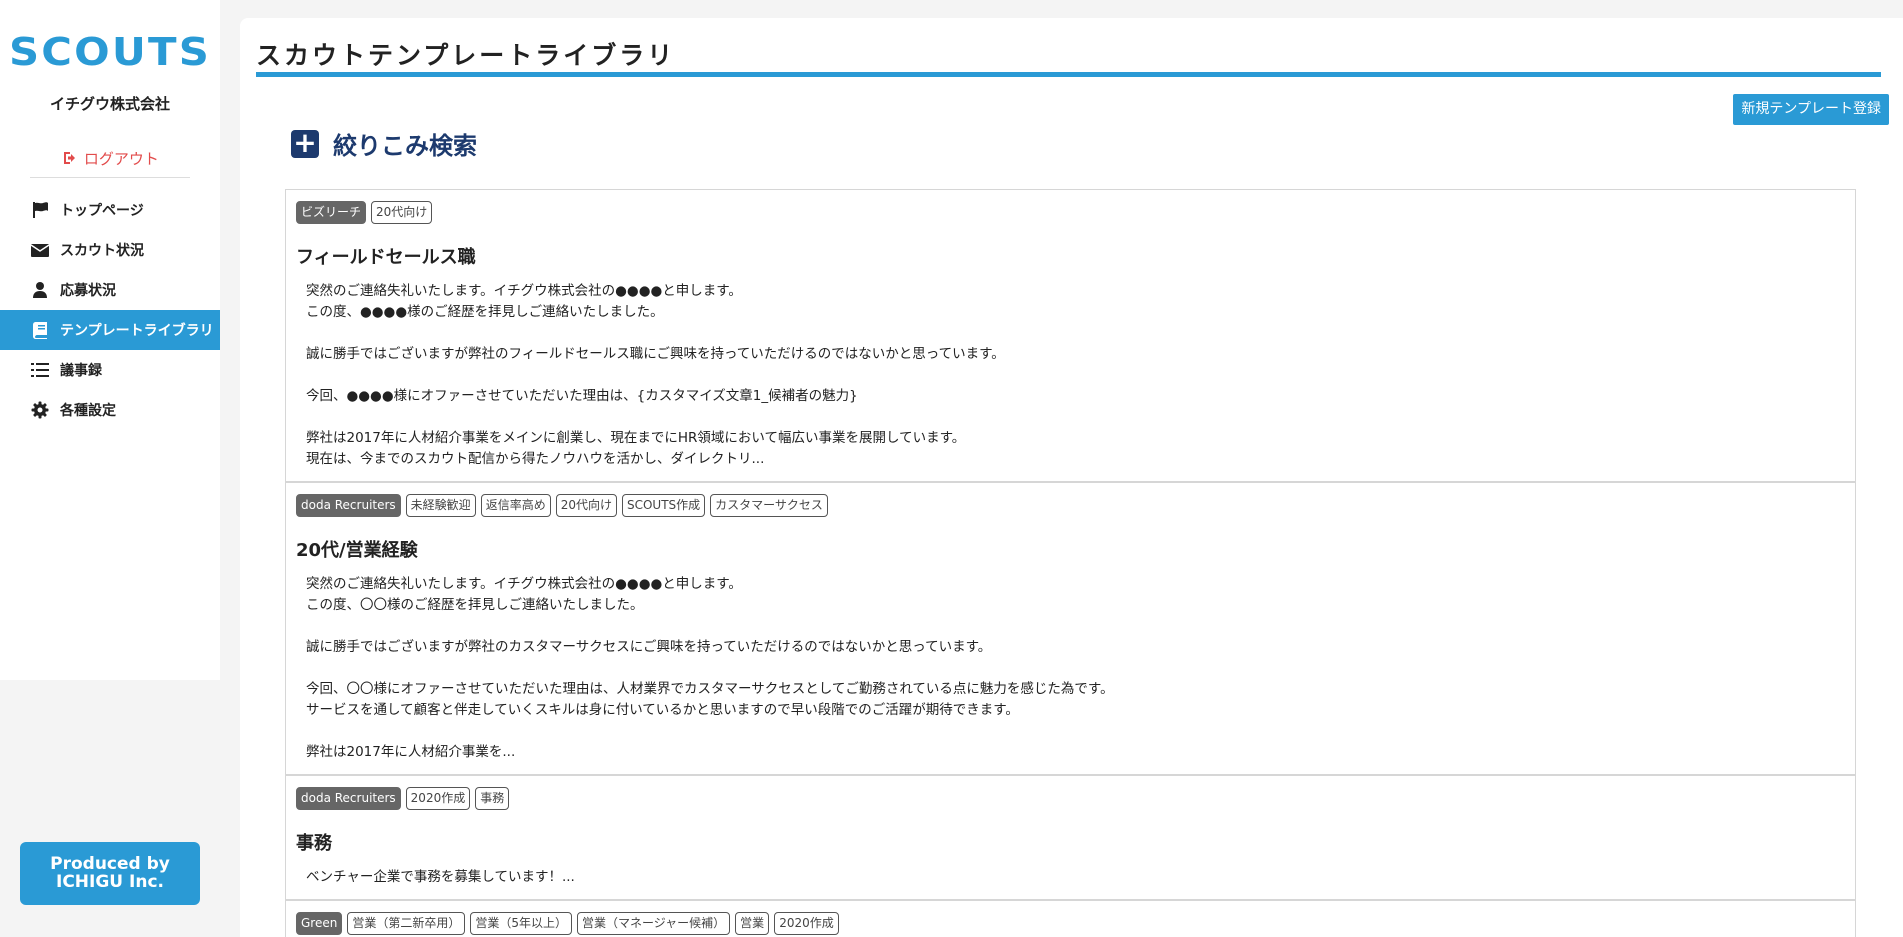  Describe the element at coordinates (70, 160) in the screenshot. I see `sign-out-icon` at that location.